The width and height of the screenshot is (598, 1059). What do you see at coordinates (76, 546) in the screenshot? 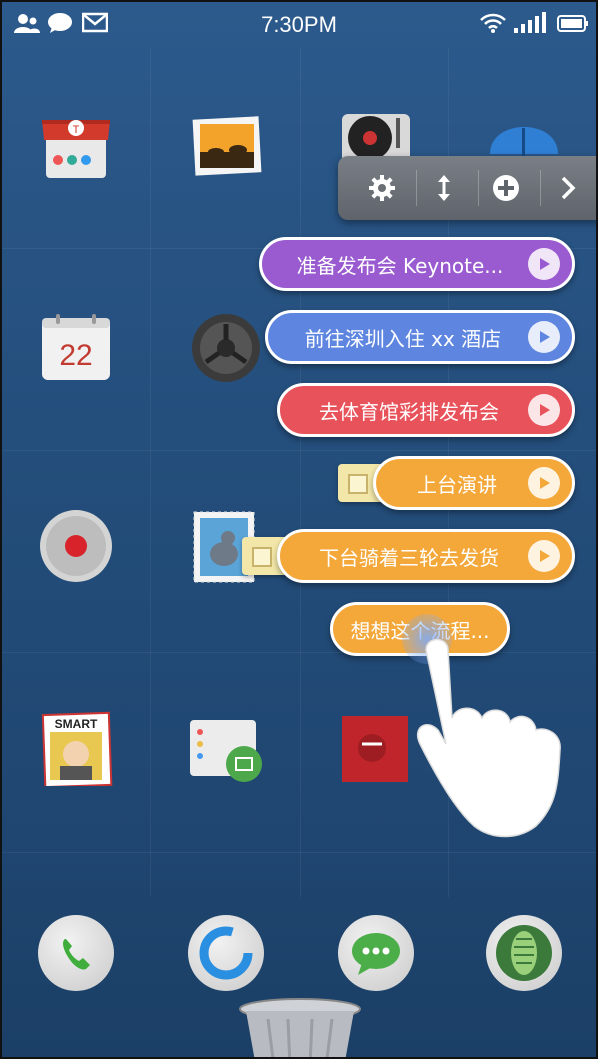
I see `recorder-app-icon` at bounding box center [76, 546].